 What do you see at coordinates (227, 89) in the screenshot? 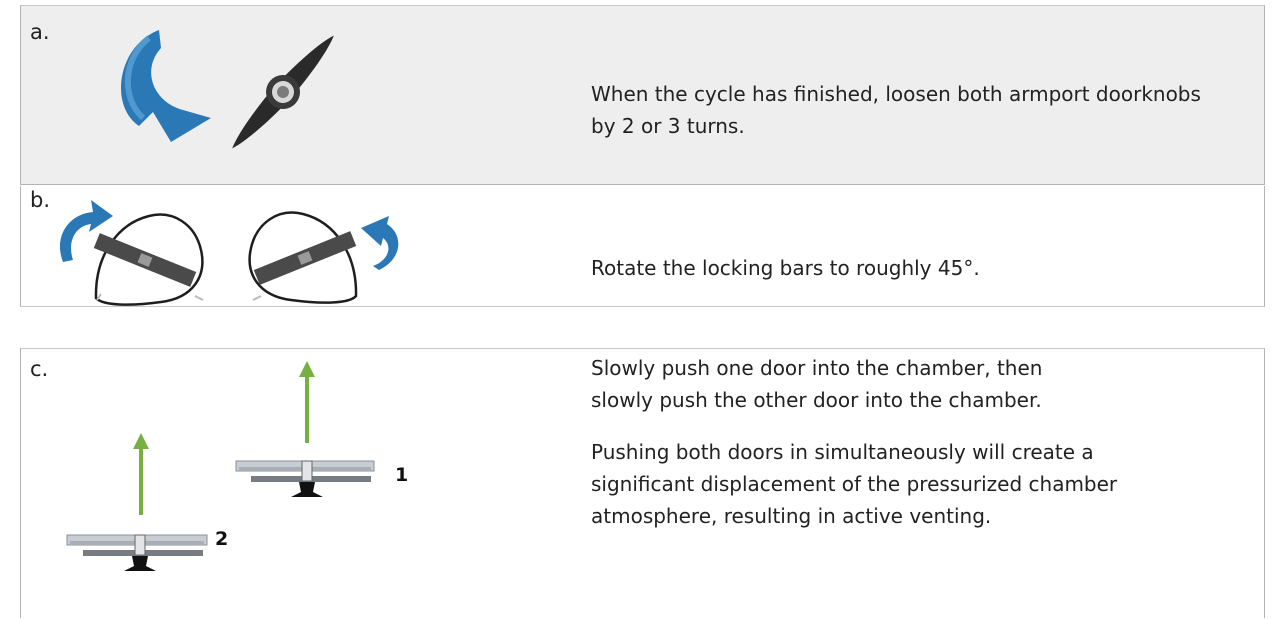
I see `loosen-doorknob-figure` at bounding box center [227, 89].